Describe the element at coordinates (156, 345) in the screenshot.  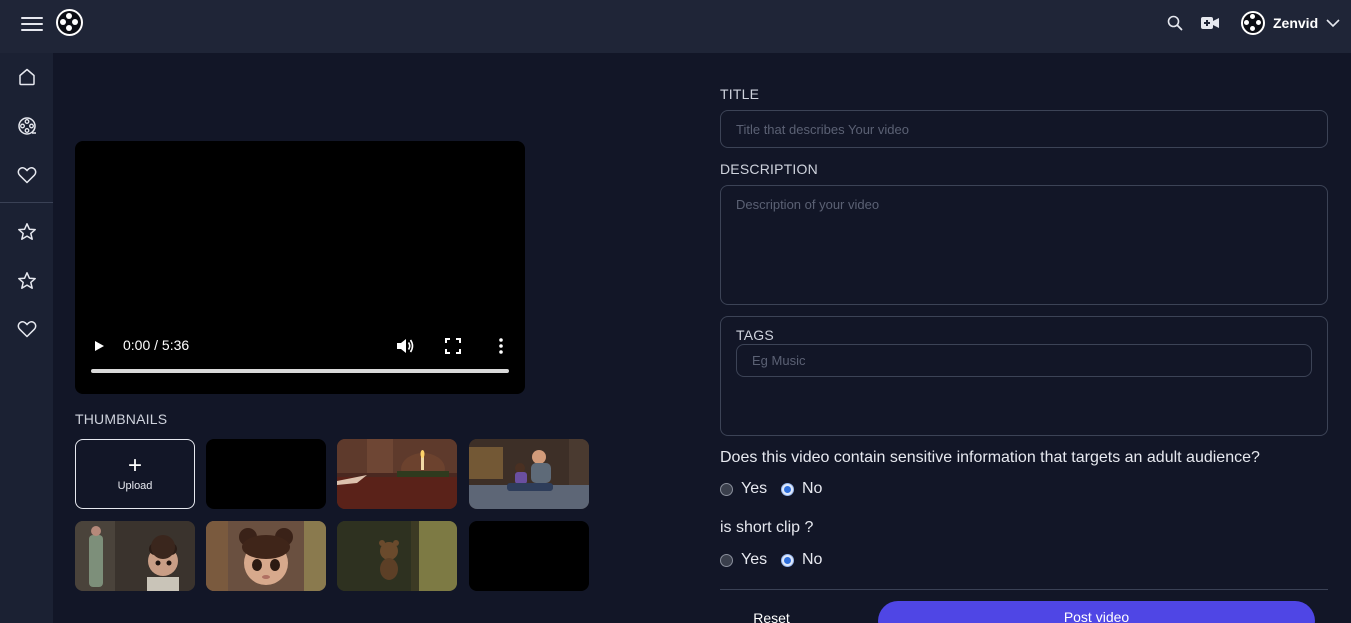
I see `video-time: 0:00 / 5:36` at that location.